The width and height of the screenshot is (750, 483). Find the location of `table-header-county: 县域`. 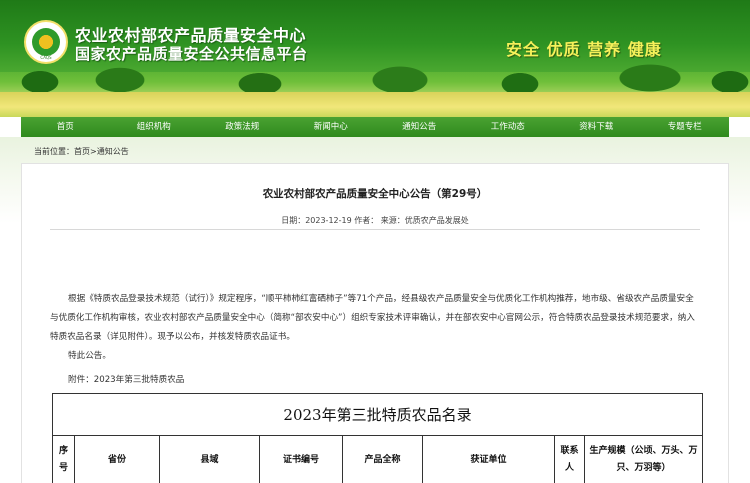

table-header-county: 县域 is located at coordinates (210, 459).